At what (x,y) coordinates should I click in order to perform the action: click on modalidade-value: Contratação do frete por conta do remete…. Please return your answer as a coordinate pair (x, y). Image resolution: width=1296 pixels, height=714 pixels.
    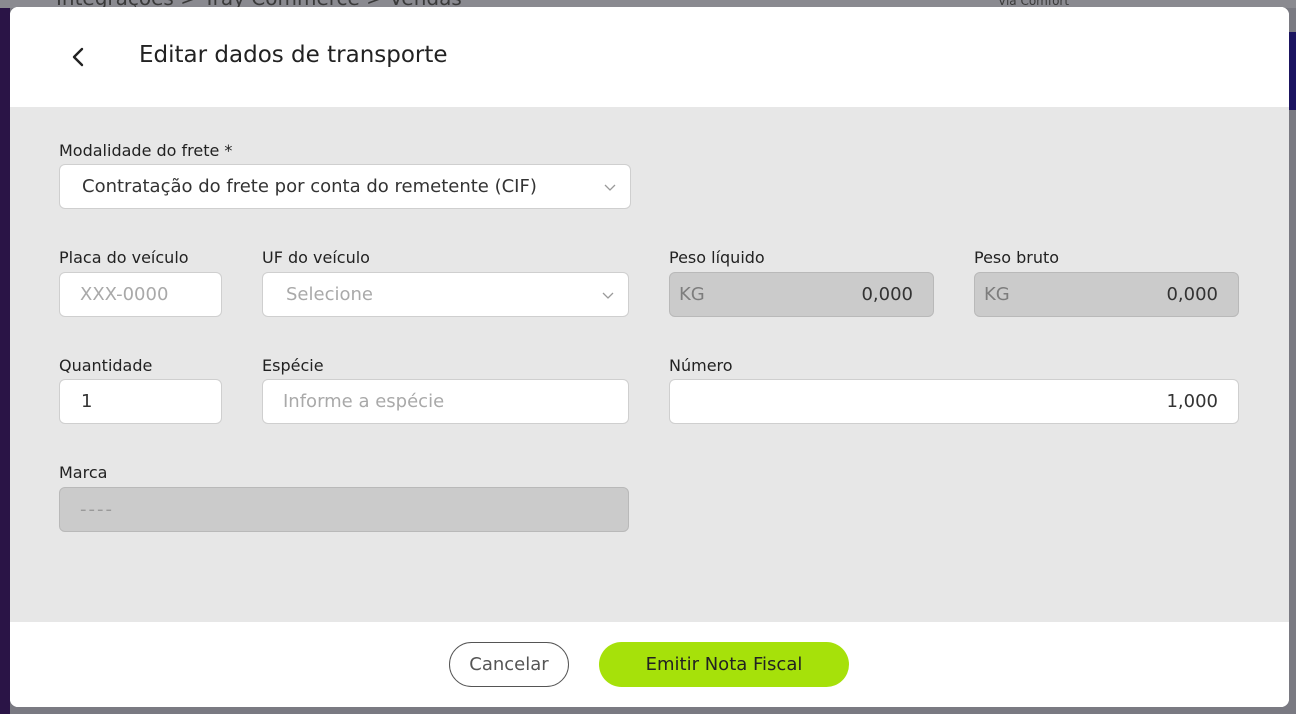
    Looking at the image, I should click on (309, 186).